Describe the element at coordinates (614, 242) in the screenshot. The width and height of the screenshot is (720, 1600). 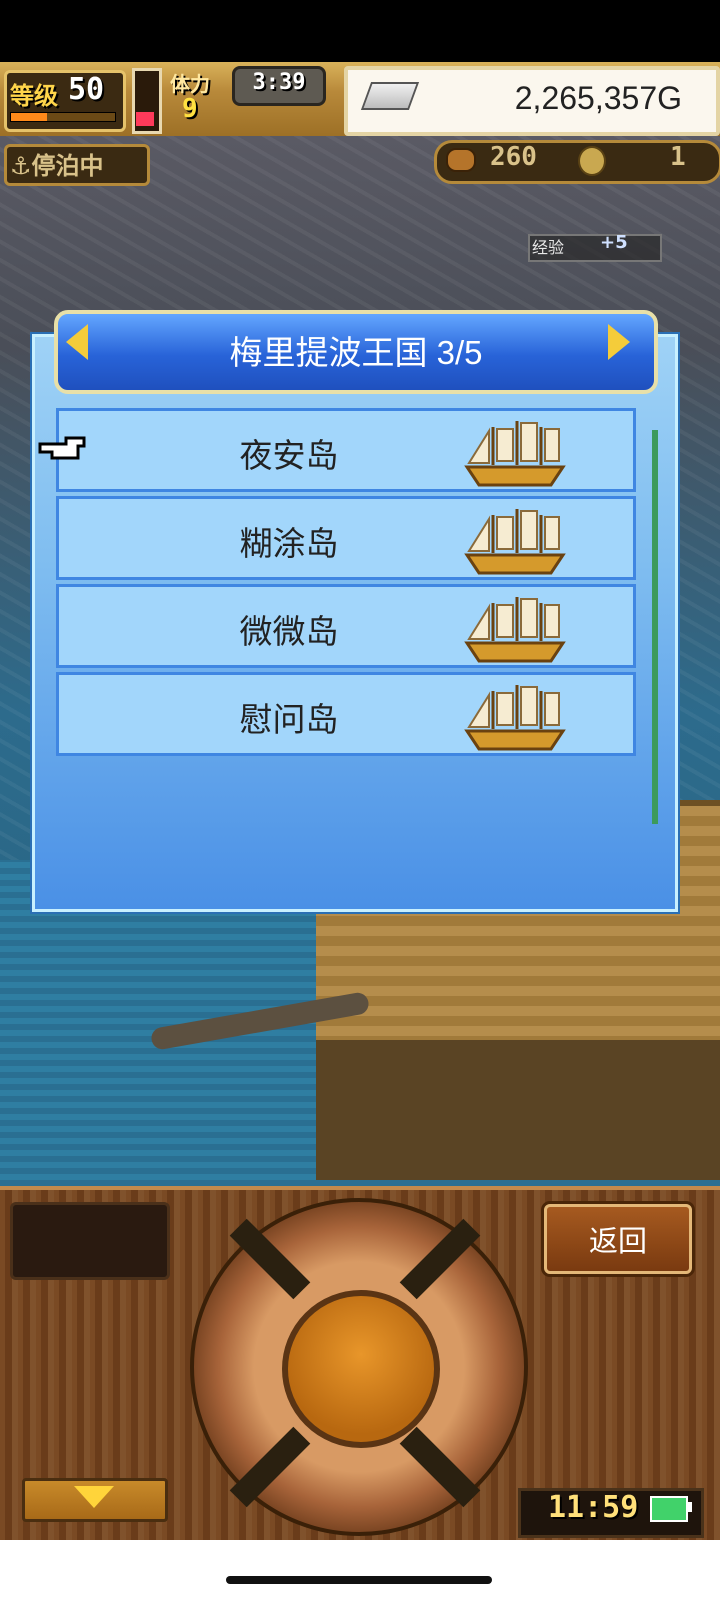
I see `exp-value: +5` at that location.